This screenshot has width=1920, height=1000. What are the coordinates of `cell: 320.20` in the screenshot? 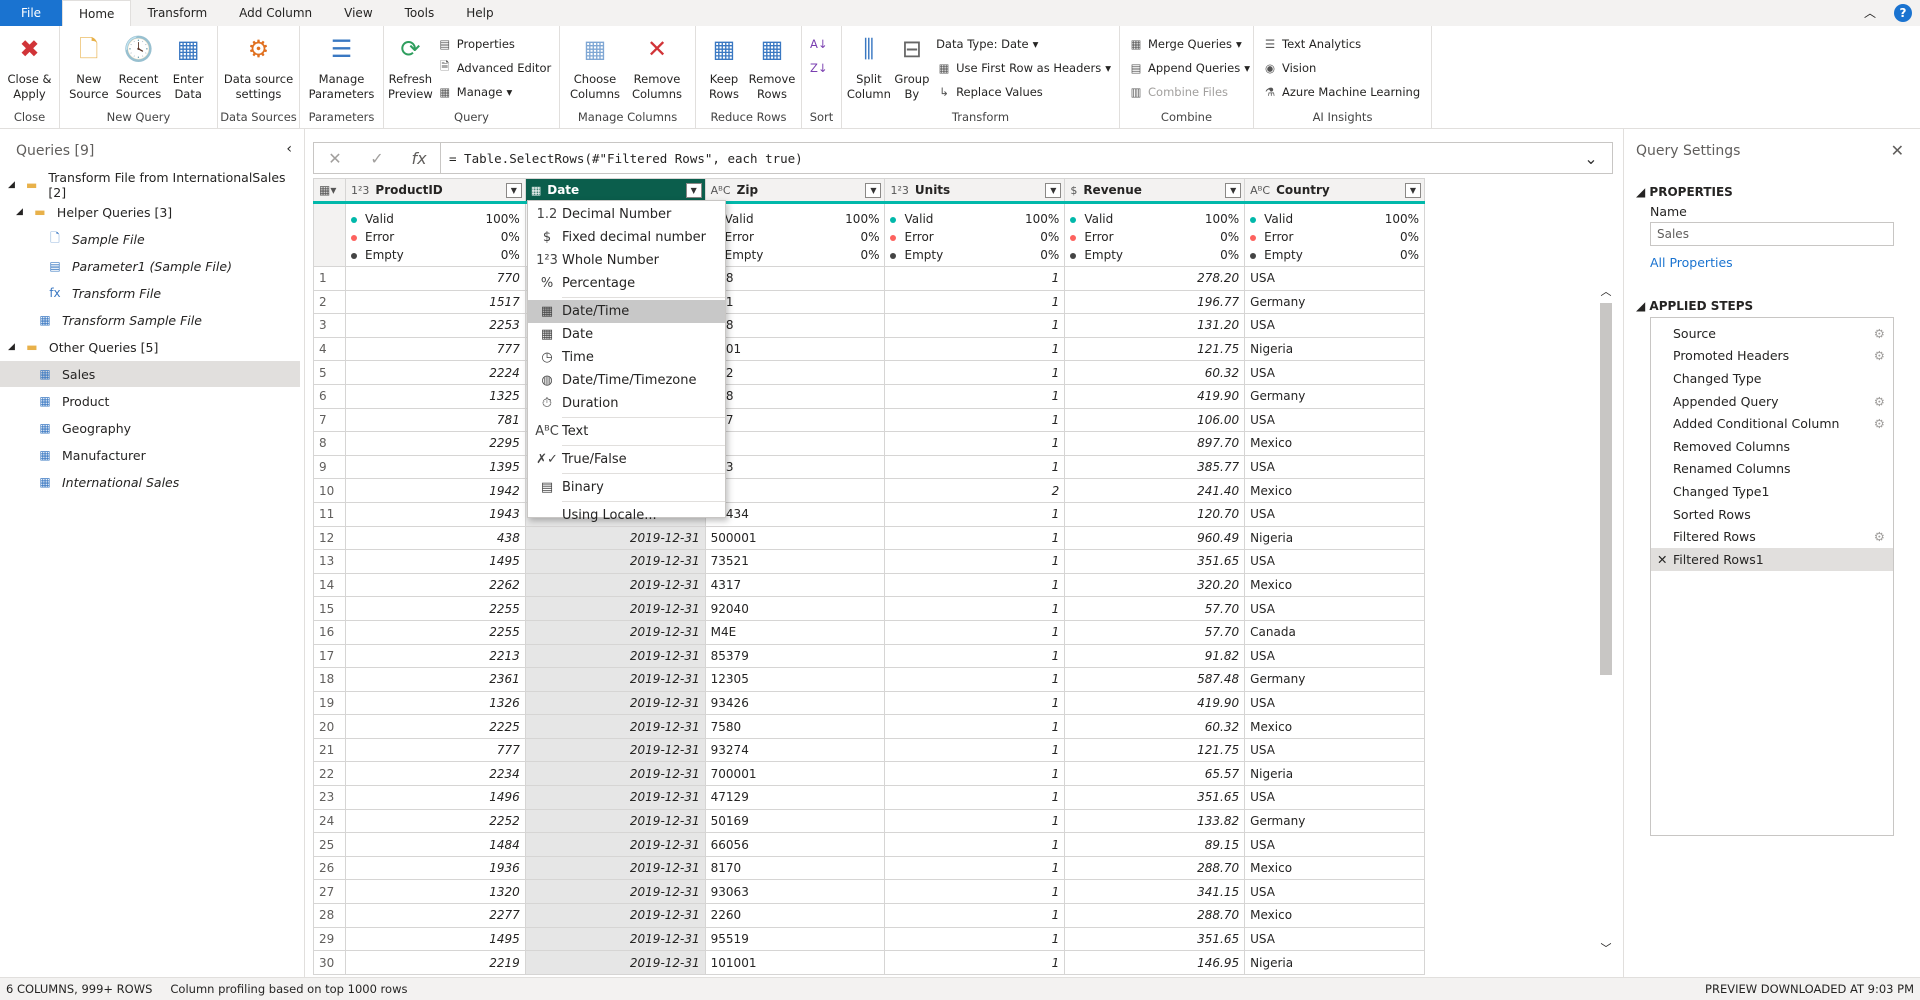 It's located at (1155, 585).